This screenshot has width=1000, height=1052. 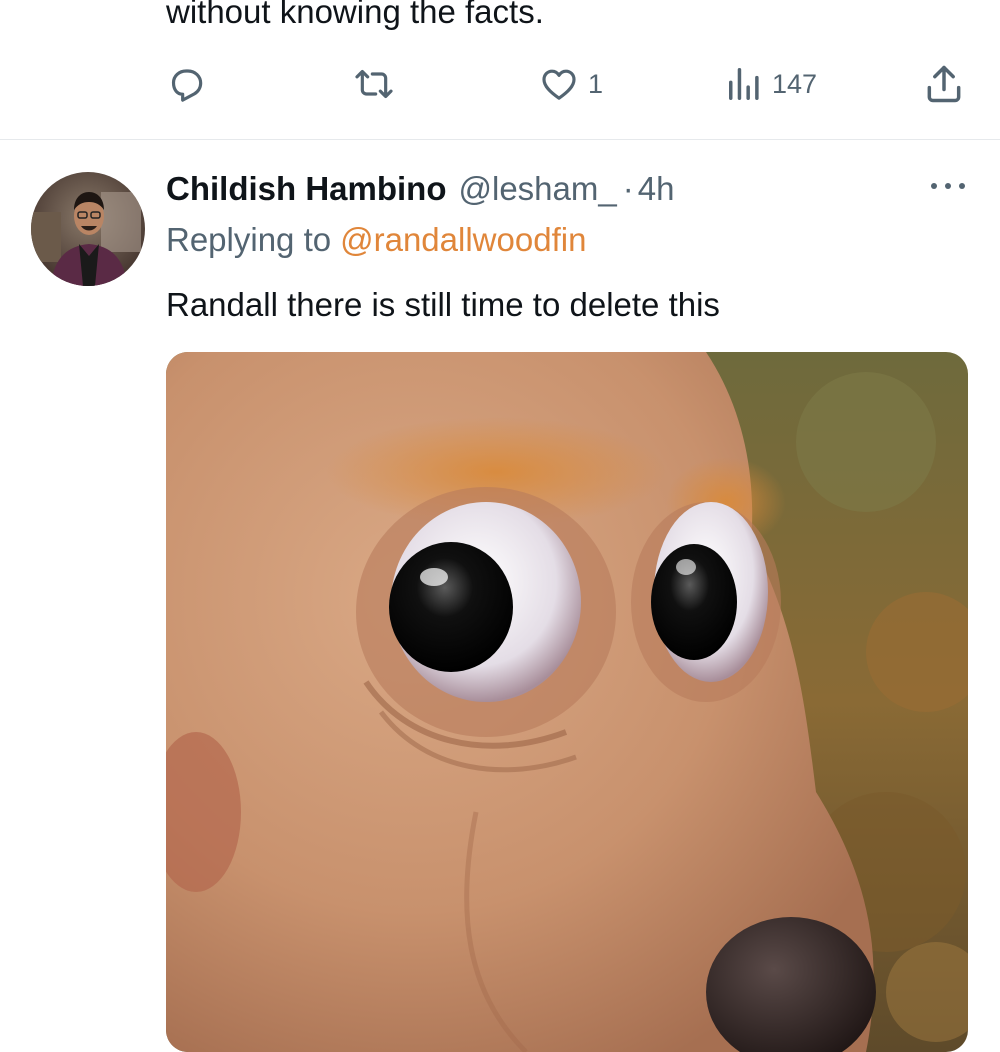 What do you see at coordinates (596, 83) in the screenshot?
I see `like-count: 1` at bounding box center [596, 83].